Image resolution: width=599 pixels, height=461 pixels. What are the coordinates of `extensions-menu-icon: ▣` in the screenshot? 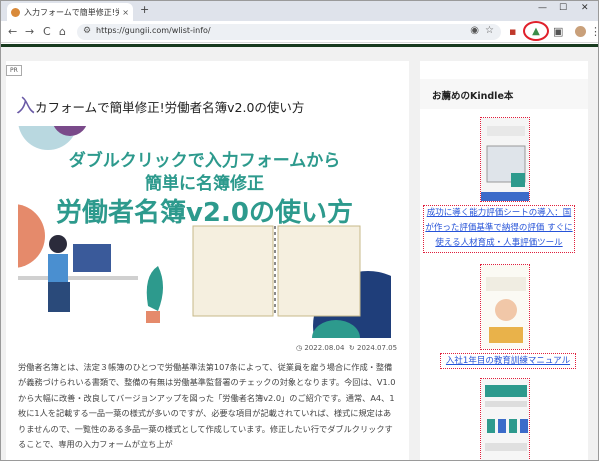 It's located at (558, 31).